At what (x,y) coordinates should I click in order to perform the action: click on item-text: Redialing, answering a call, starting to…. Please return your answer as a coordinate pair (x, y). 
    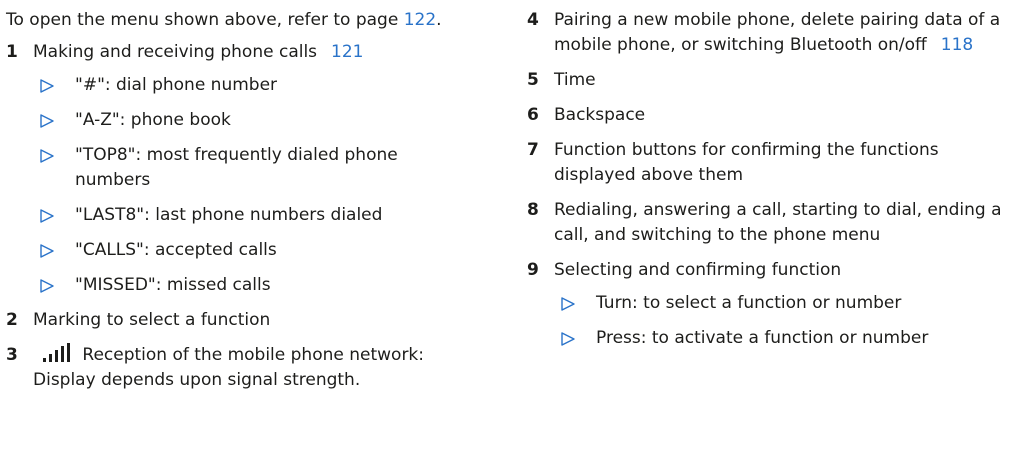
    Looking at the image, I should click on (778, 222).